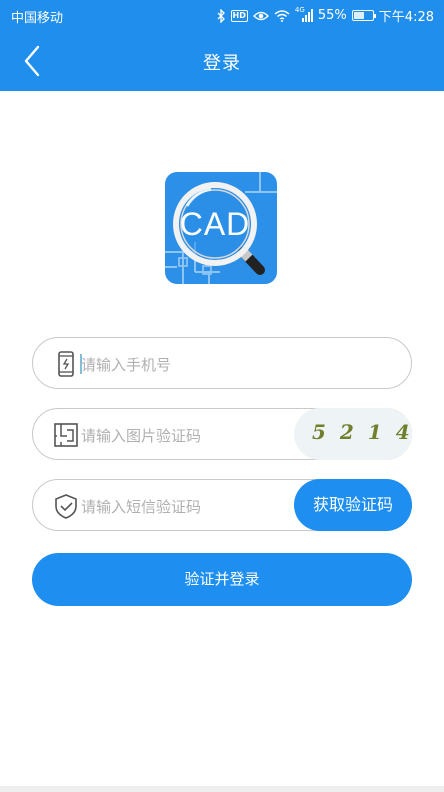 The height and width of the screenshot is (792, 444). What do you see at coordinates (222, 63) in the screenshot?
I see `page-title: 登录` at bounding box center [222, 63].